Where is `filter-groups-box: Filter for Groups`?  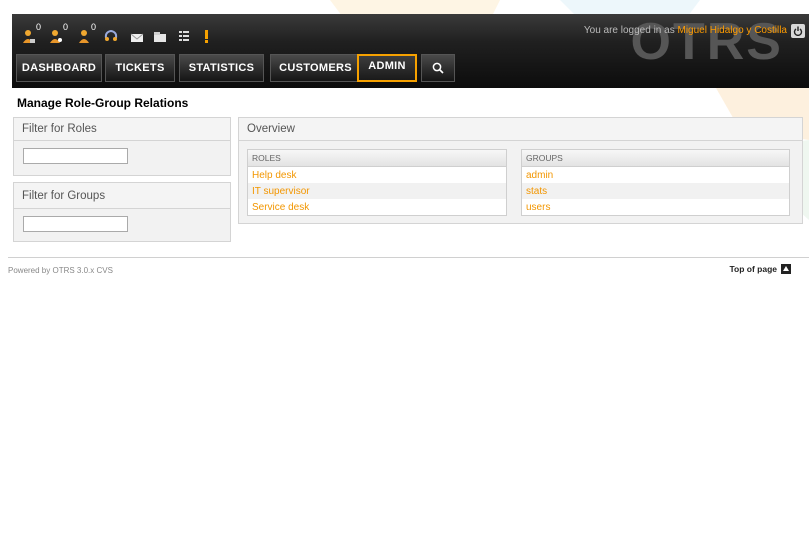 filter-groups-box: Filter for Groups is located at coordinates (122, 212).